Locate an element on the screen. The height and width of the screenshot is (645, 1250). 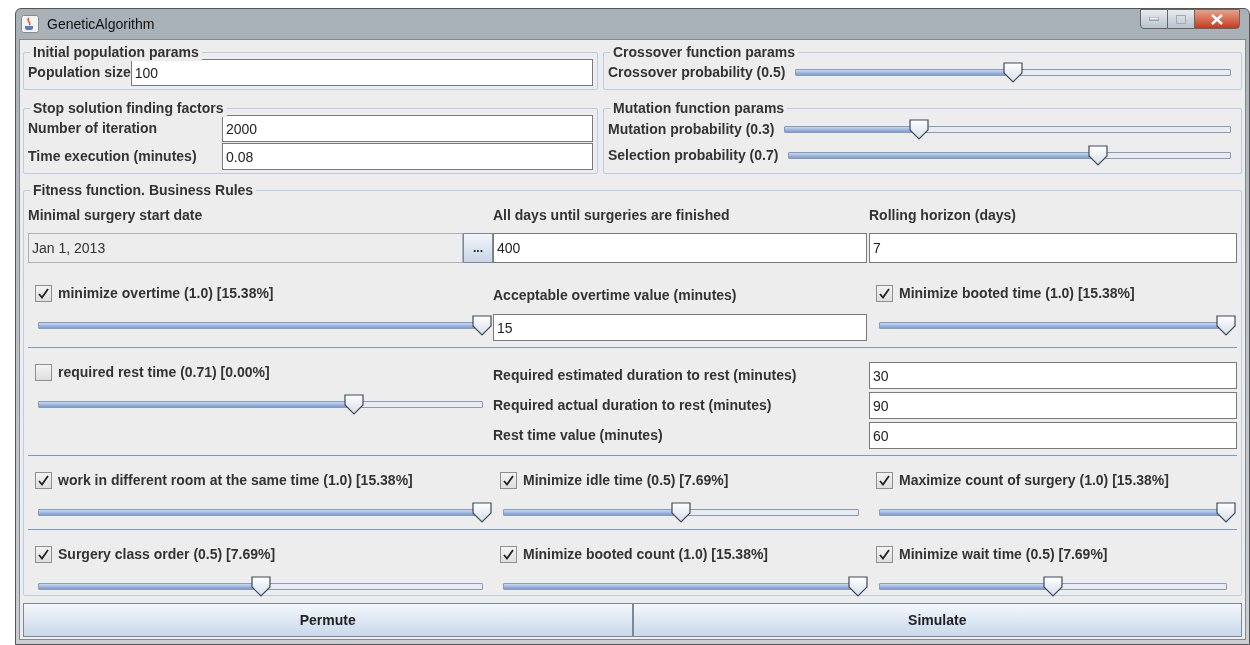
text-field: 7 is located at coordinates (1053, 248).